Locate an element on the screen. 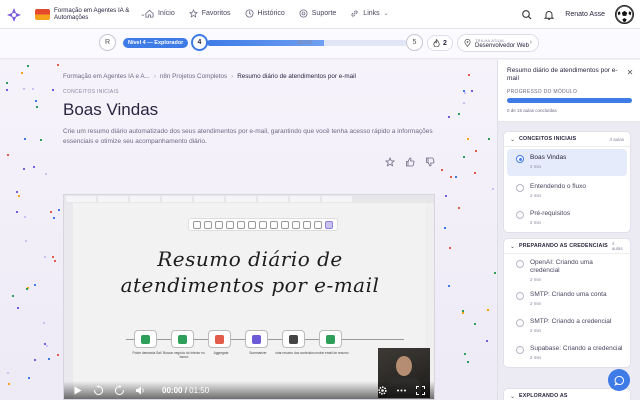 This screenshot has height=400, width=640. lesson-item: Boas Vindas 2 min is located at coordinates (567, 162).